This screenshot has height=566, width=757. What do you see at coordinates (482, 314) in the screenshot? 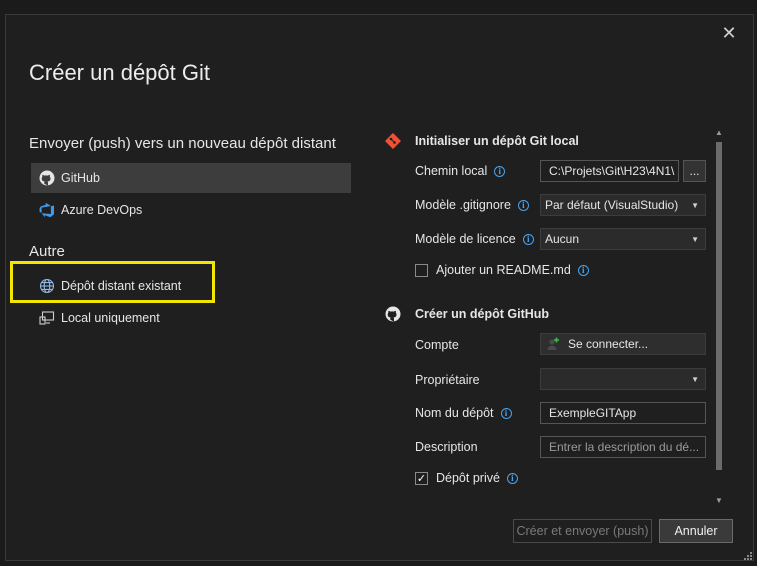
I see `github-repo-title: Créer un dépôt GitHub` at bounding box center [482, 314].